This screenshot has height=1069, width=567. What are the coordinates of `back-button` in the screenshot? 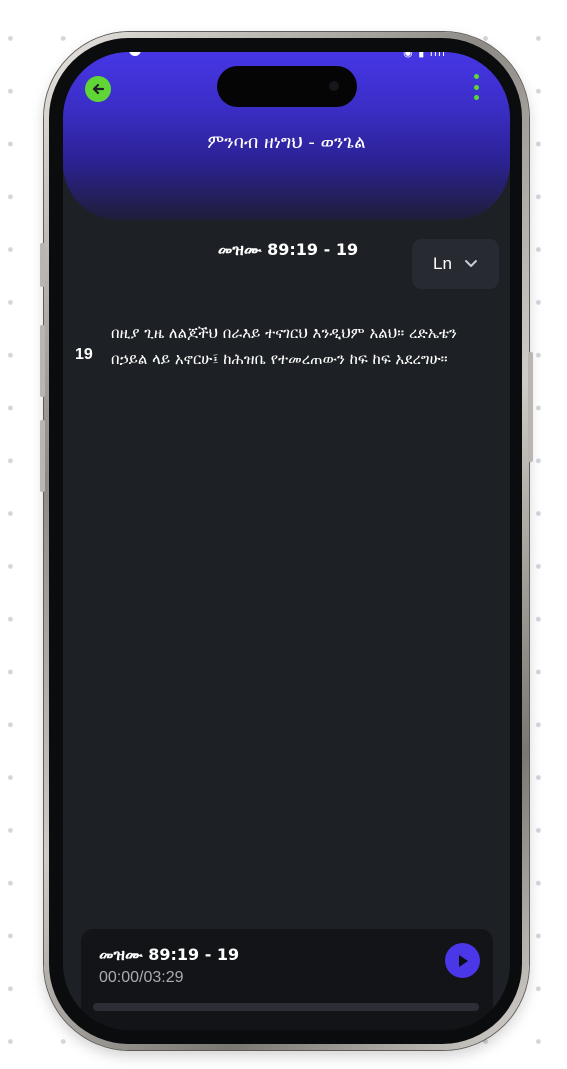 It's located at (98, 89).